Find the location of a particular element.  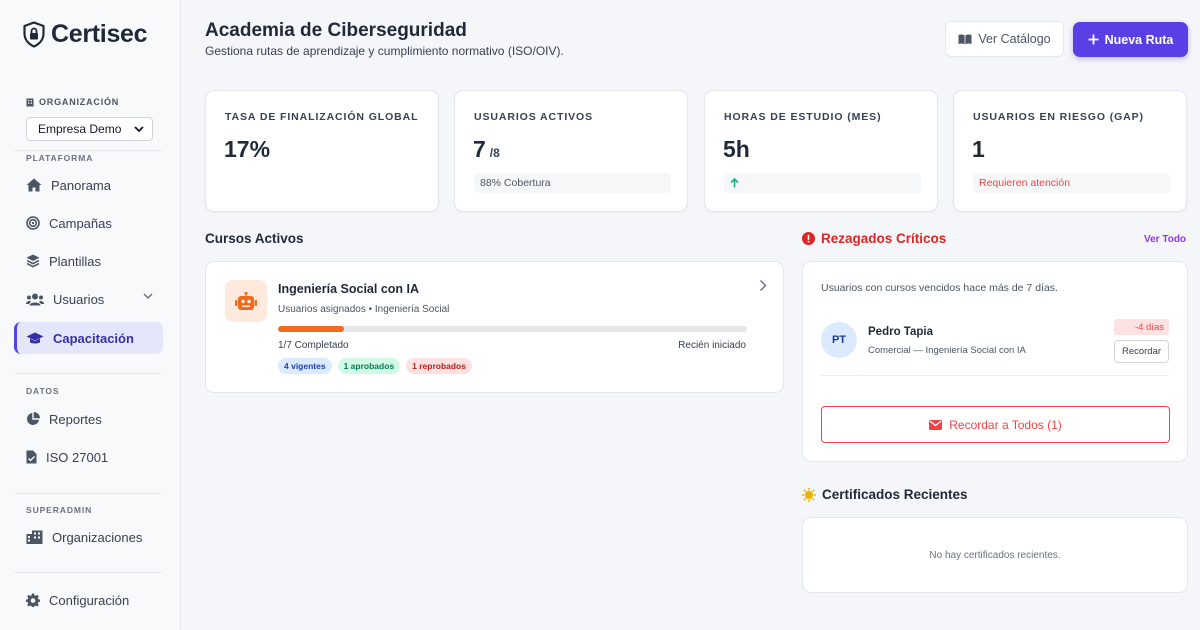

alert-circle-icon is located at coordinates (808, 238).